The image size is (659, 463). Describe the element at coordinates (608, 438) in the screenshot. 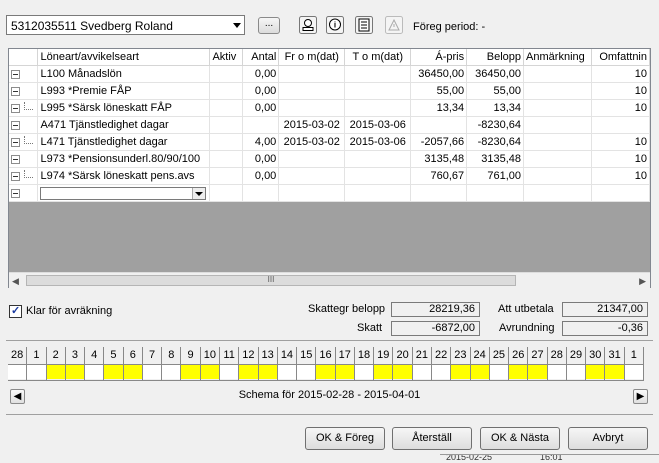

I see `avbryt-button: Avbryt` at that location.